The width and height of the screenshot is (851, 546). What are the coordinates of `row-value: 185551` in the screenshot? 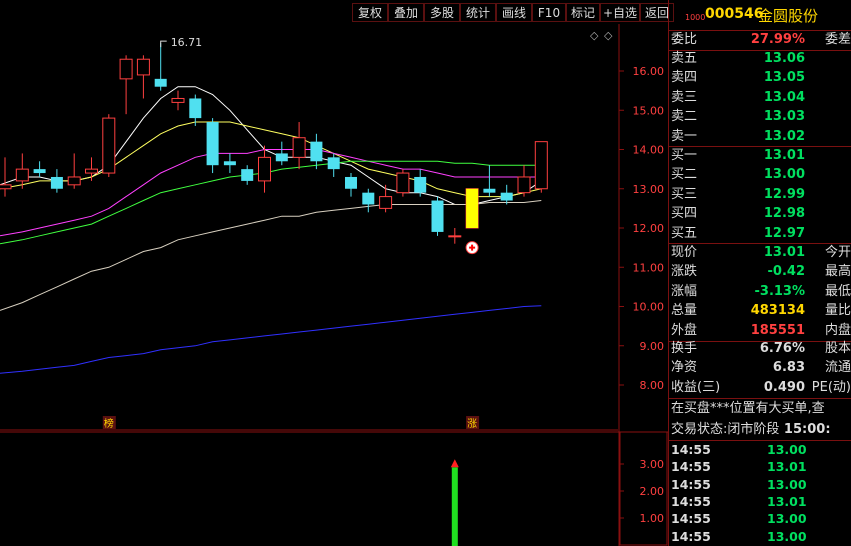 It's located at (777, 330).